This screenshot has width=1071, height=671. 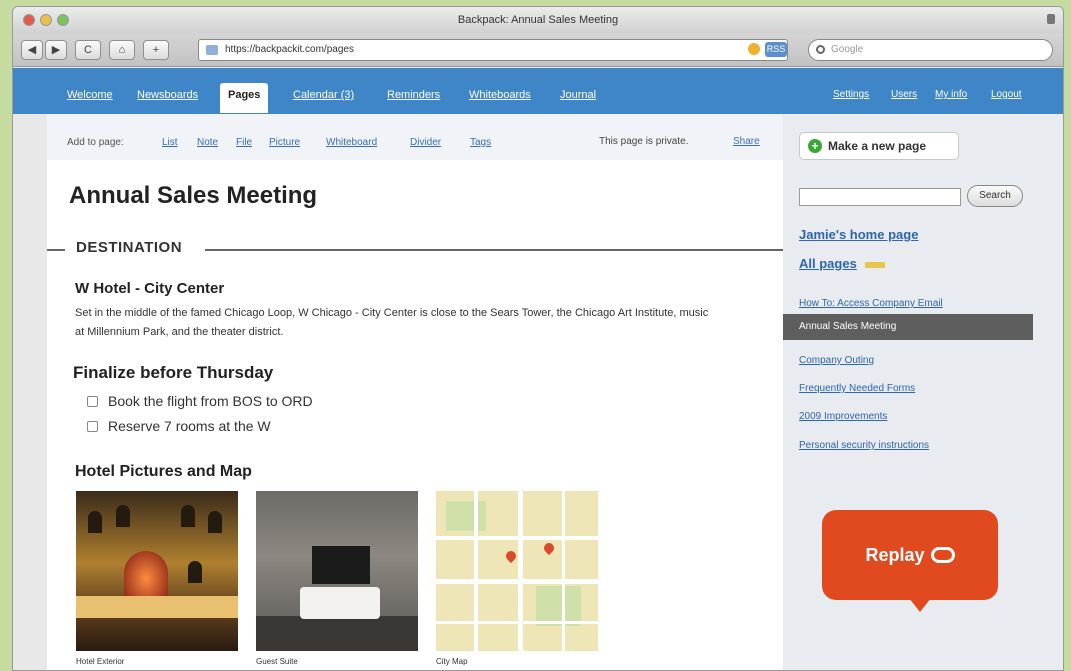 I want to click on hotel-exterior-image, so click(x=157, y=571).